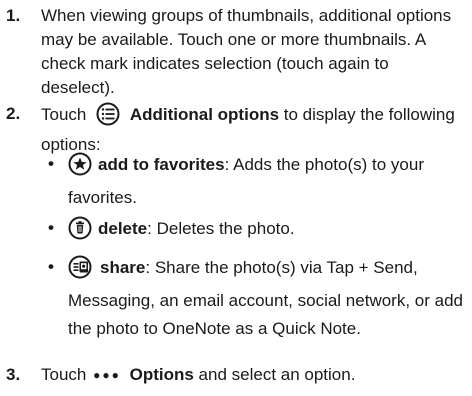 This screenshot has height=396, width=472. Describe the element at coordinates (161, 374) in the screenshot. I see `bold-term: Options` at that location.